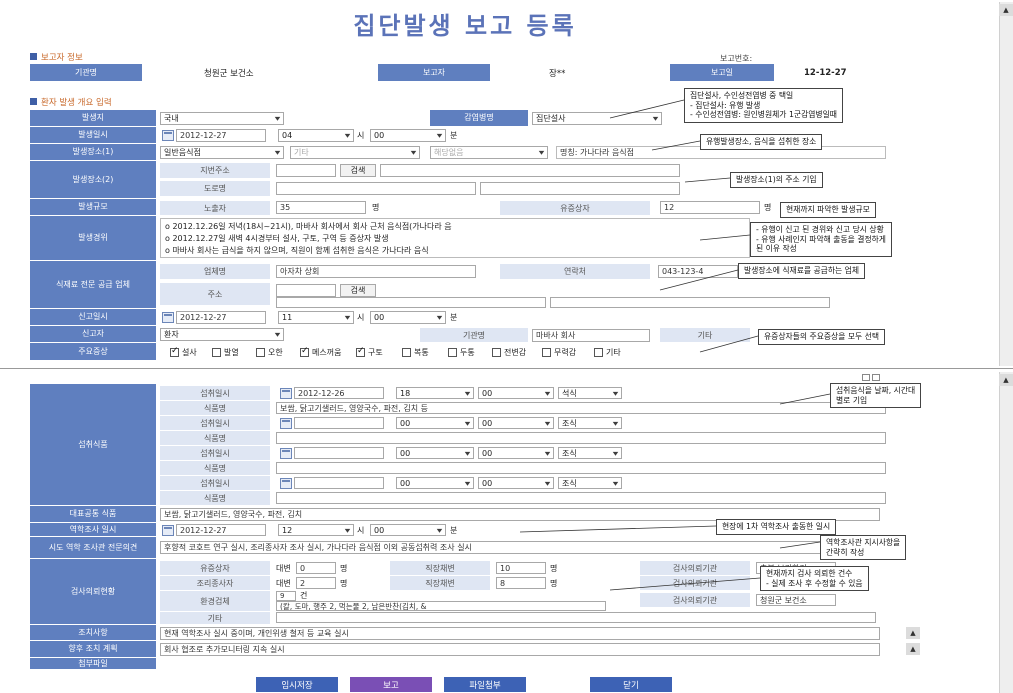 Image resolution: width=1013 pixels, height=693 pixels. What do you see at coordinates (675, 492) in the screenshot?
I see `callout-lines-bottom` at bounding box center [675, 492].